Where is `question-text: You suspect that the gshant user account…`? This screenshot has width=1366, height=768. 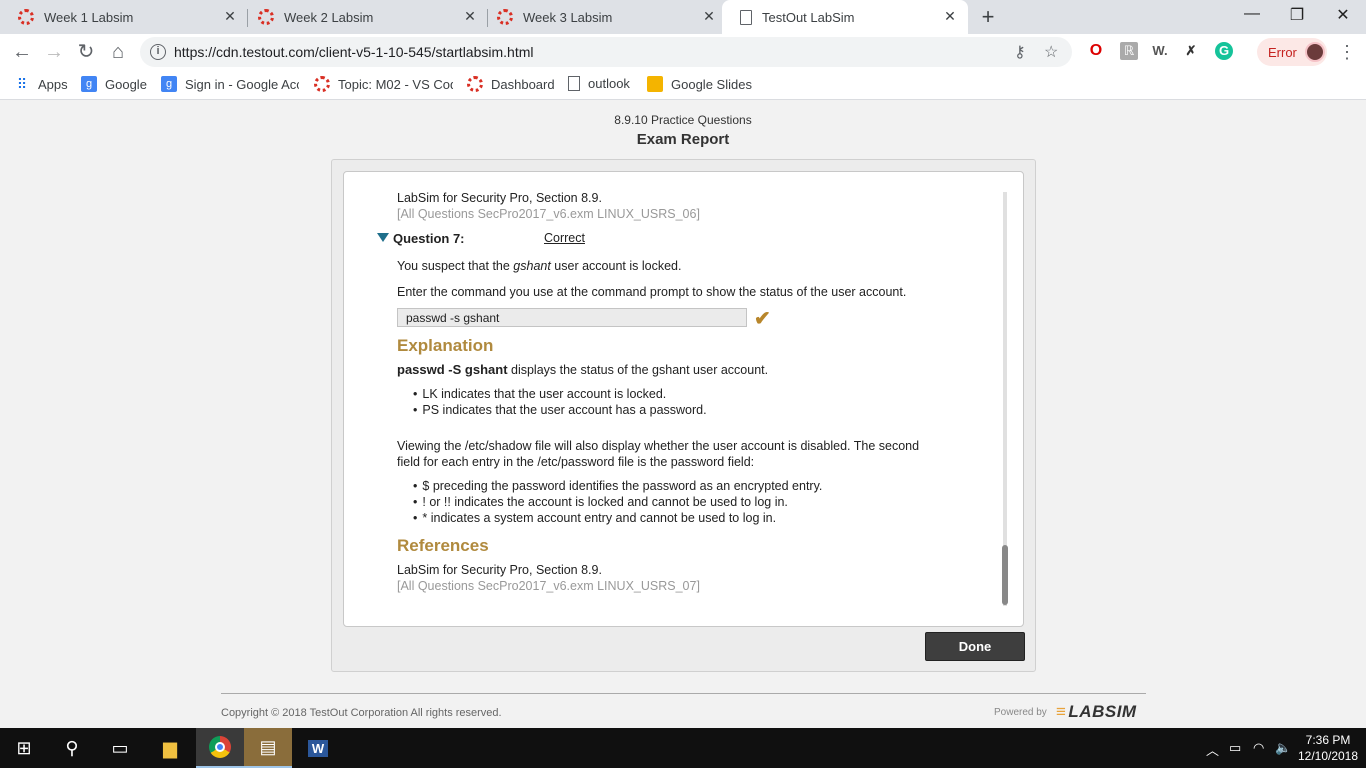
question-text: You suspect that the gshant user account… is located at coordinates (539, 266).